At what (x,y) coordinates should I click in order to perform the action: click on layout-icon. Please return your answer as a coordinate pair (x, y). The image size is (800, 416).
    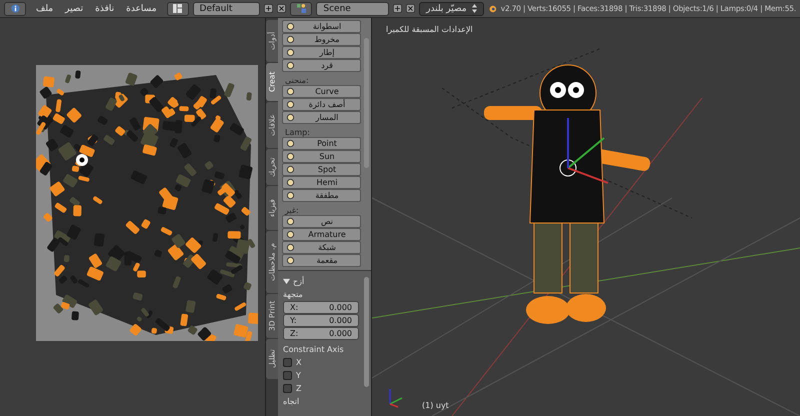
    Looking at the image, I should click on (177, 8).